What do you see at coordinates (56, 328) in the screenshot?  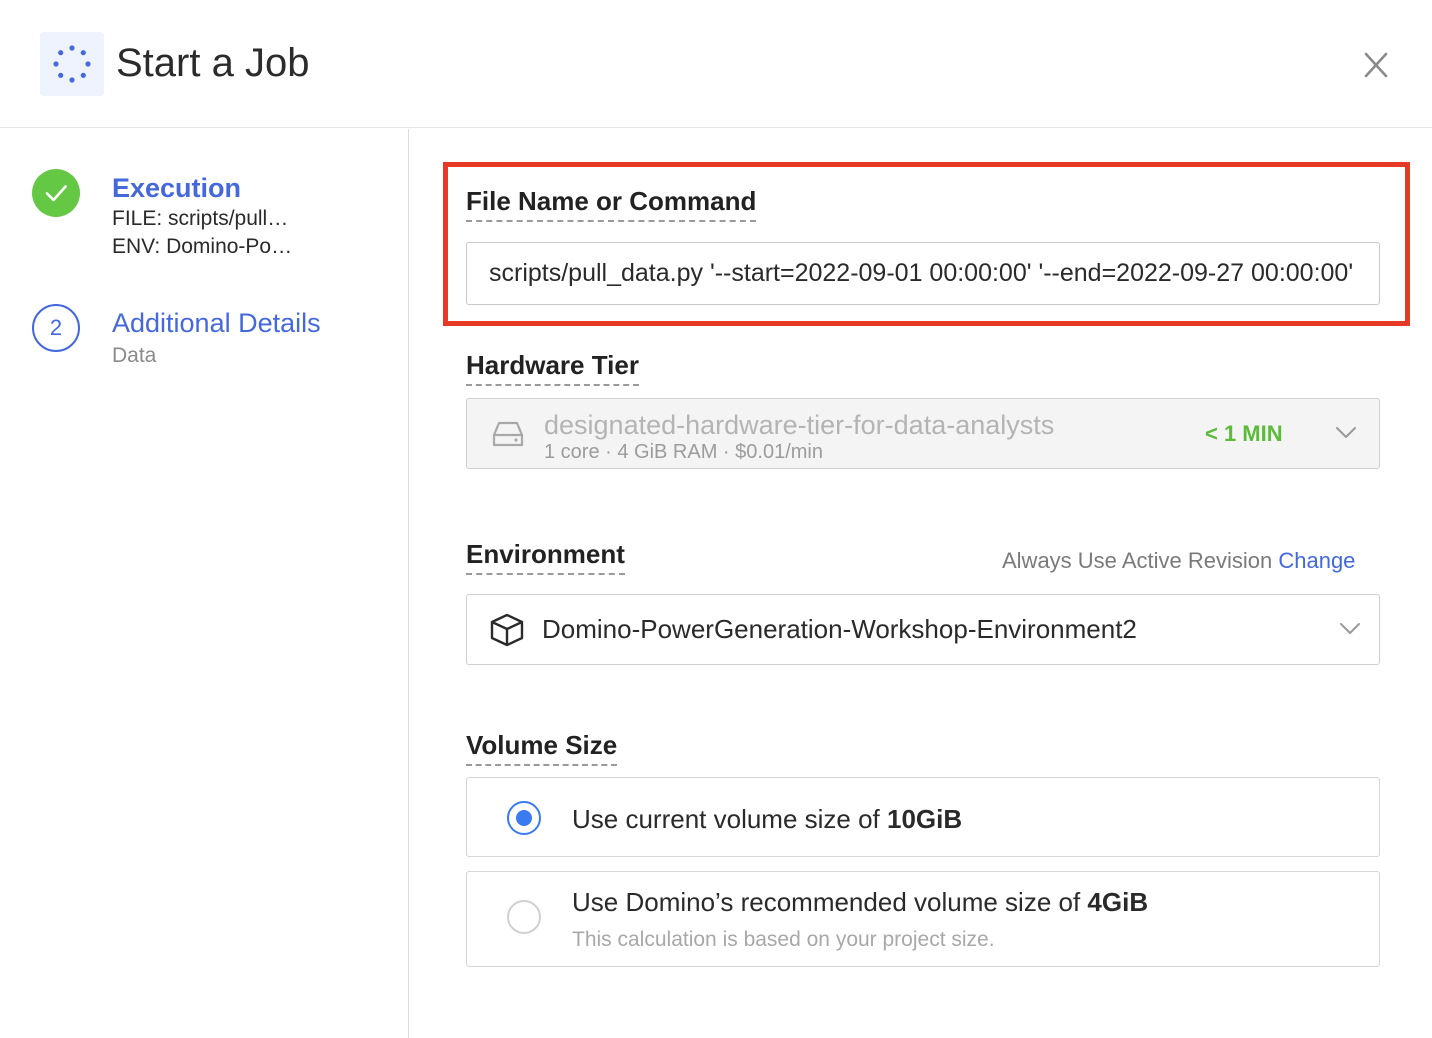 I see `step-number-badge: 2` at bounding box center [56, 328].